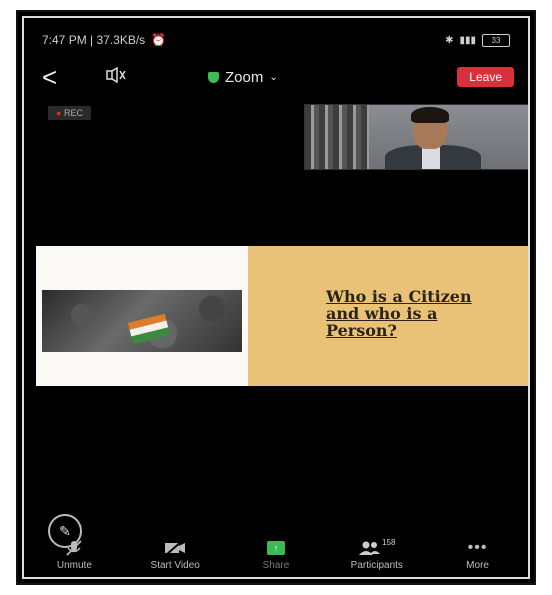 Image resolution: width=552 pixels, height=595 pixels. I want to click on more-button: ••• More, so click(478, 555).